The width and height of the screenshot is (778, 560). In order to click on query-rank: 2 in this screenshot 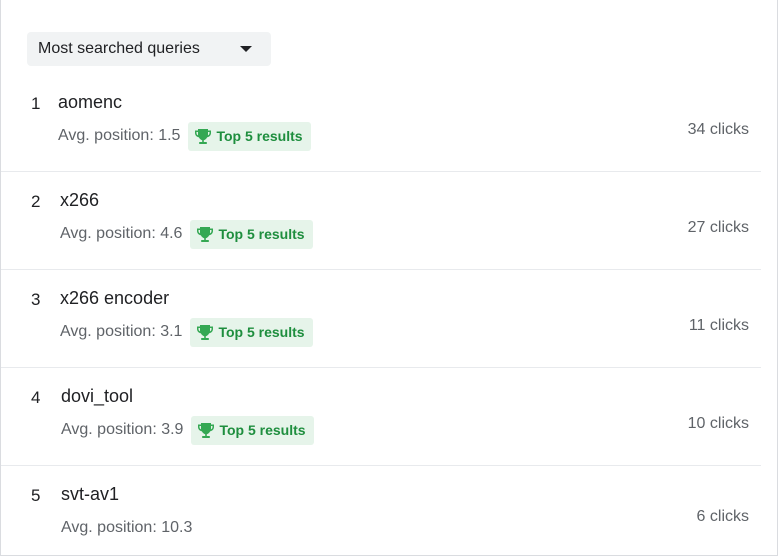, I will do `click(36, 201)`.